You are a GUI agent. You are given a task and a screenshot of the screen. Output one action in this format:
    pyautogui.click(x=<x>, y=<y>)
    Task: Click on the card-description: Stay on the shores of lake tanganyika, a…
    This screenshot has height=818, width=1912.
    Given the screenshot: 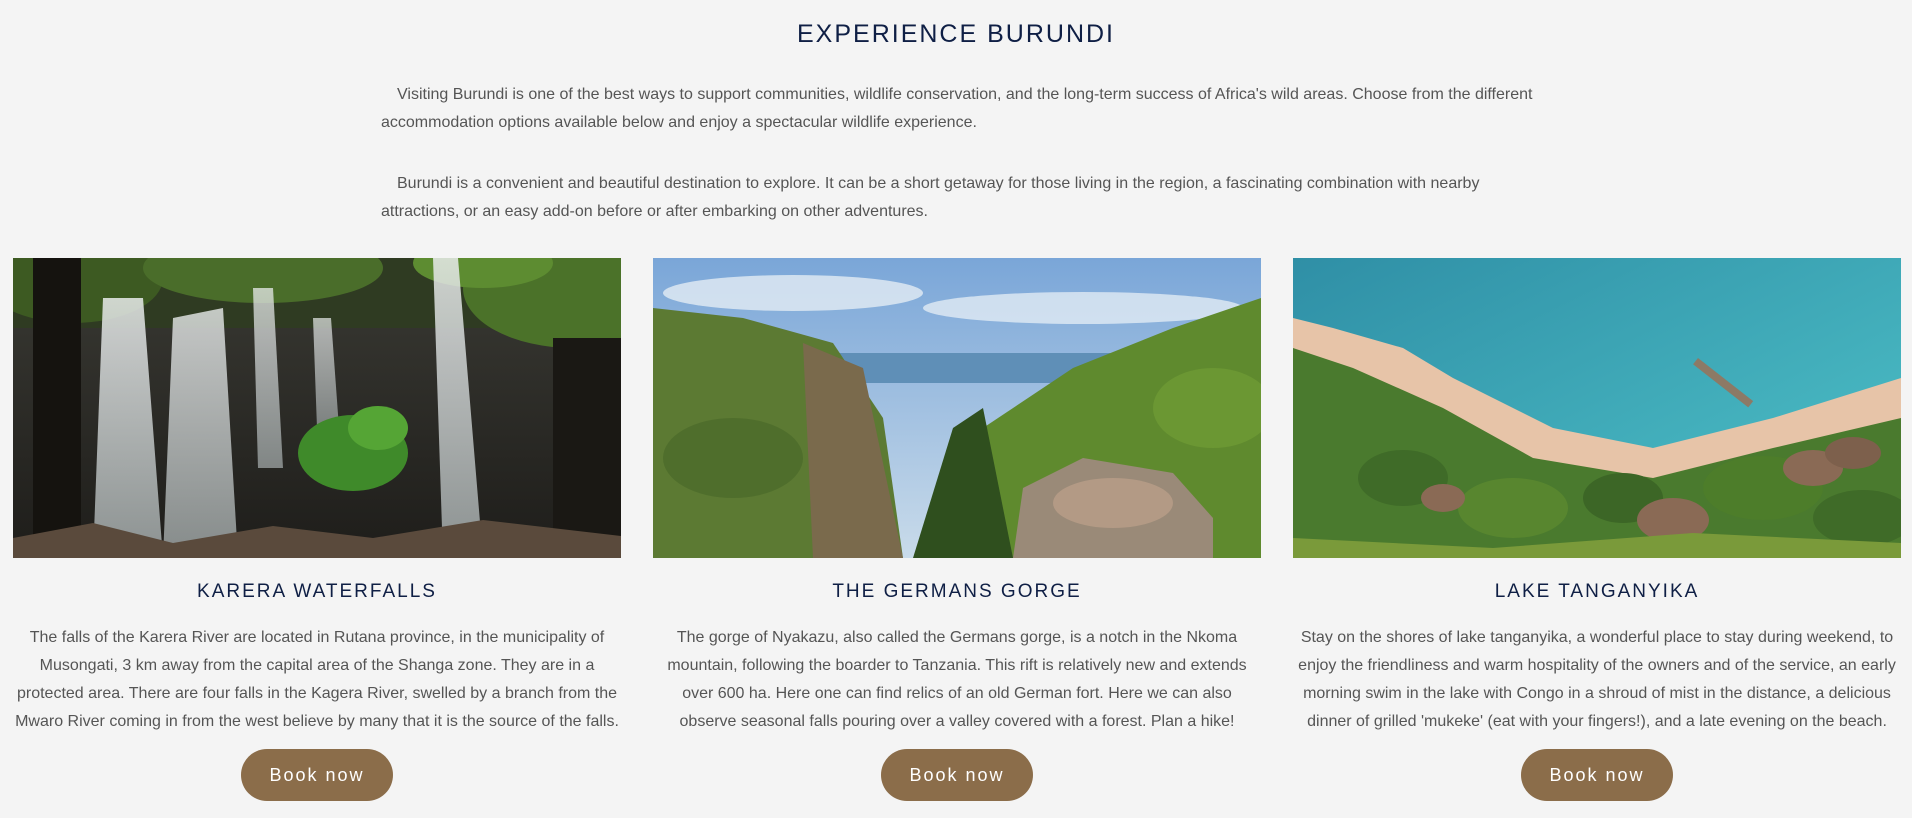 What is the action you would take?
    pyautogui.click(x=1597, y=679)
    